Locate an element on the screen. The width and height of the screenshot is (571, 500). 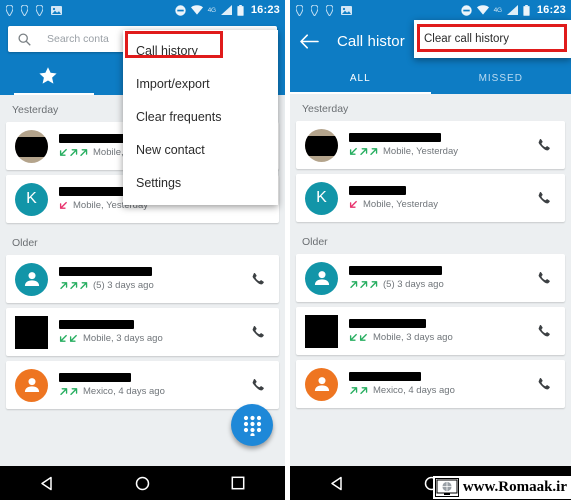
call-row-meta: Mexico, 4 days ago is located at coordinates (441, 390).